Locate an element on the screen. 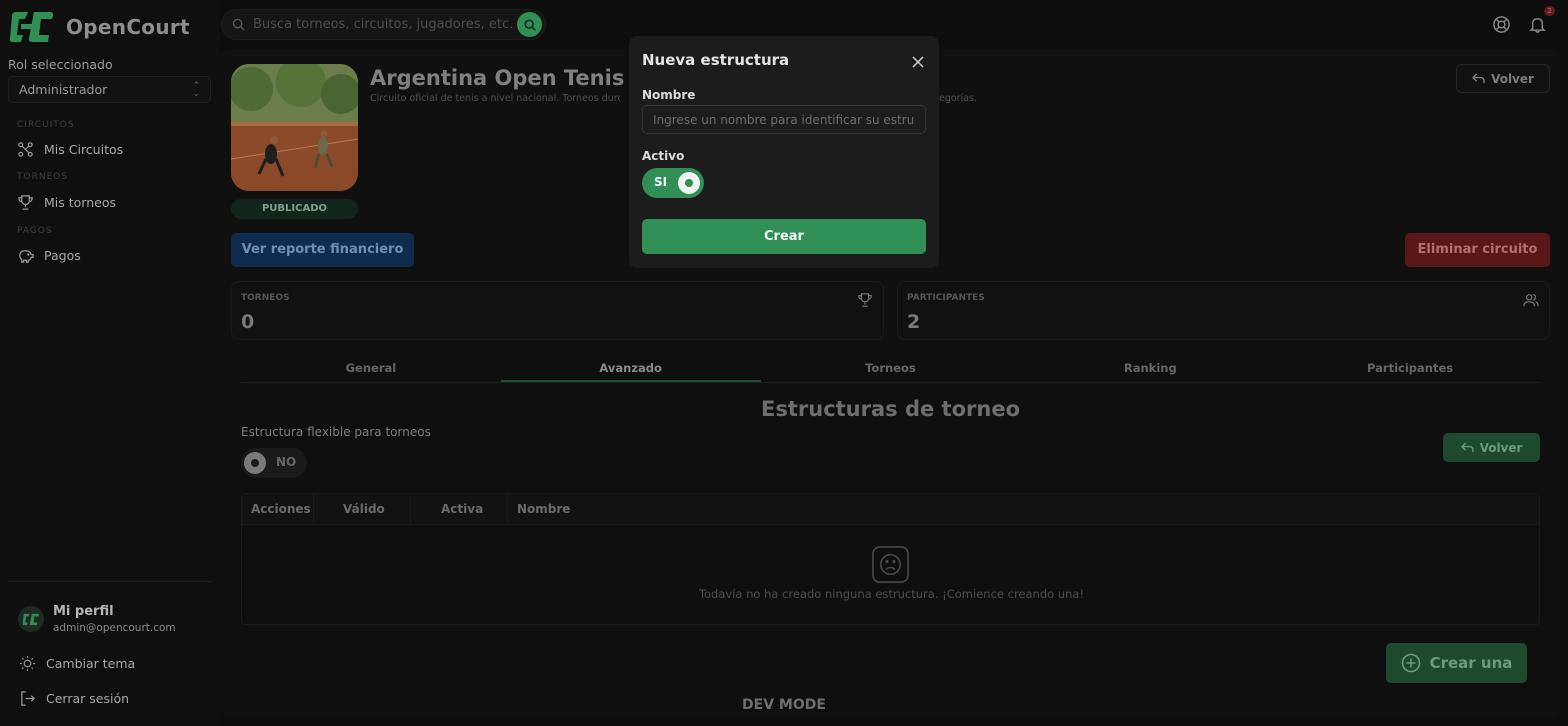 Image resolution: width=1568 pixels, height=726 pixels. active-field-label: Activo is located at coordinates (663, 156).